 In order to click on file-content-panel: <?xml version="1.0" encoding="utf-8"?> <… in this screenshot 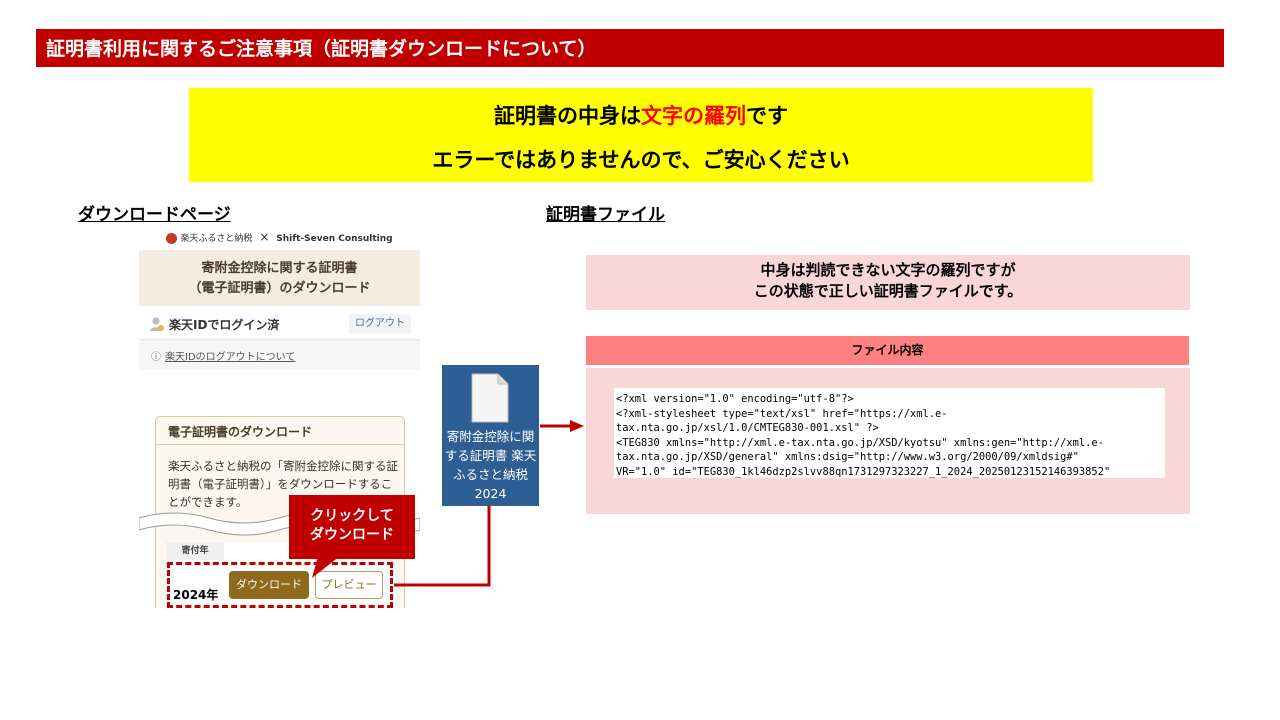, I will do `click(888, 441)`.